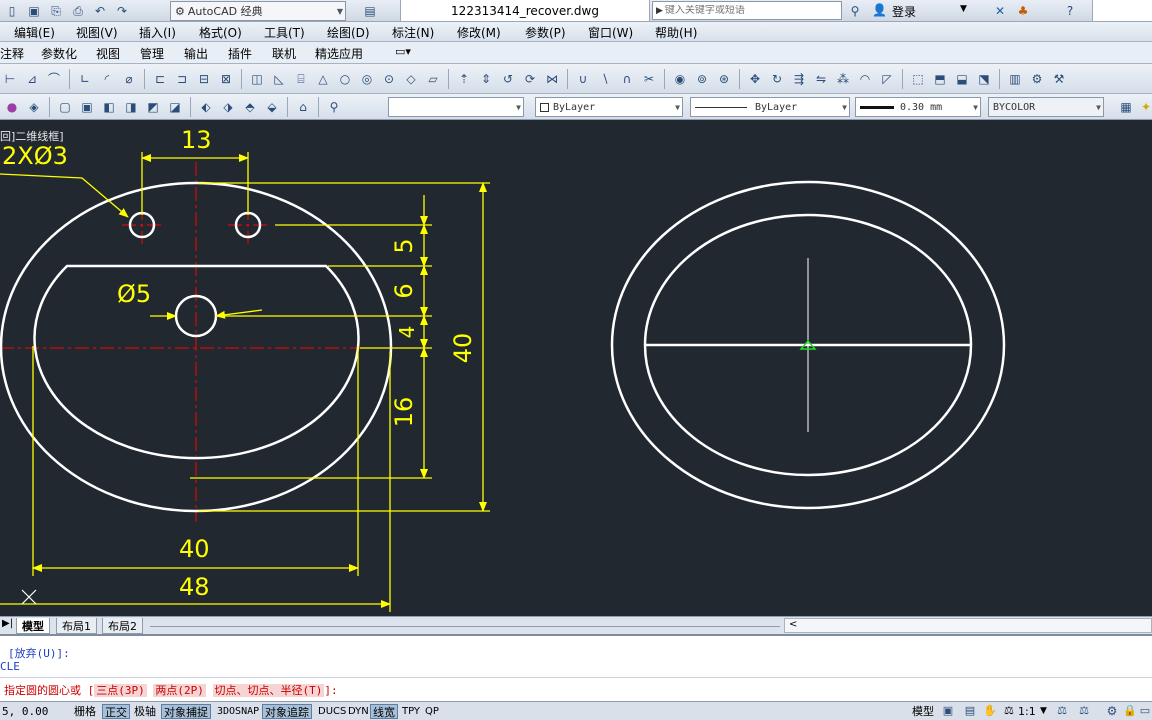  Describe the element at coordinates (552, 79) in the screenshot. I see `loft-icon: ⋈` at that location.